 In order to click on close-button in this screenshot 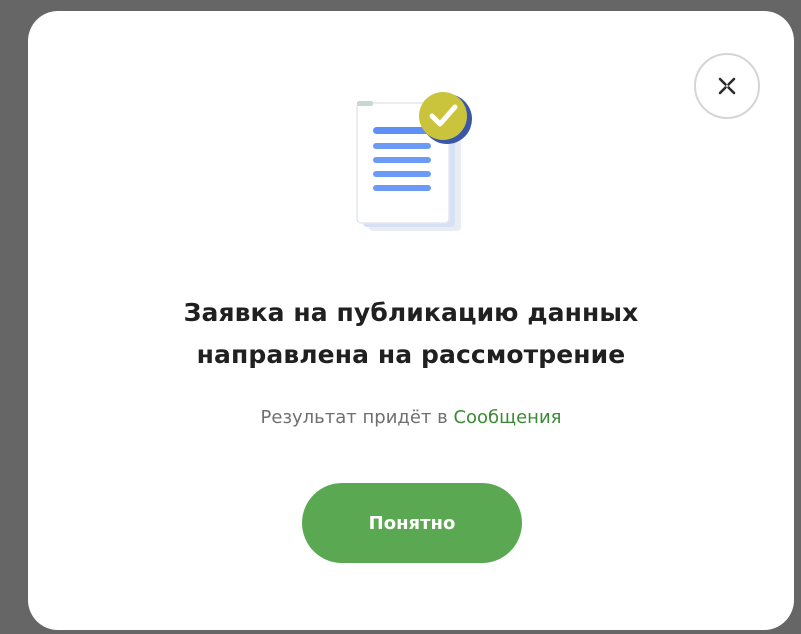, I will do `click(727, 86)`.